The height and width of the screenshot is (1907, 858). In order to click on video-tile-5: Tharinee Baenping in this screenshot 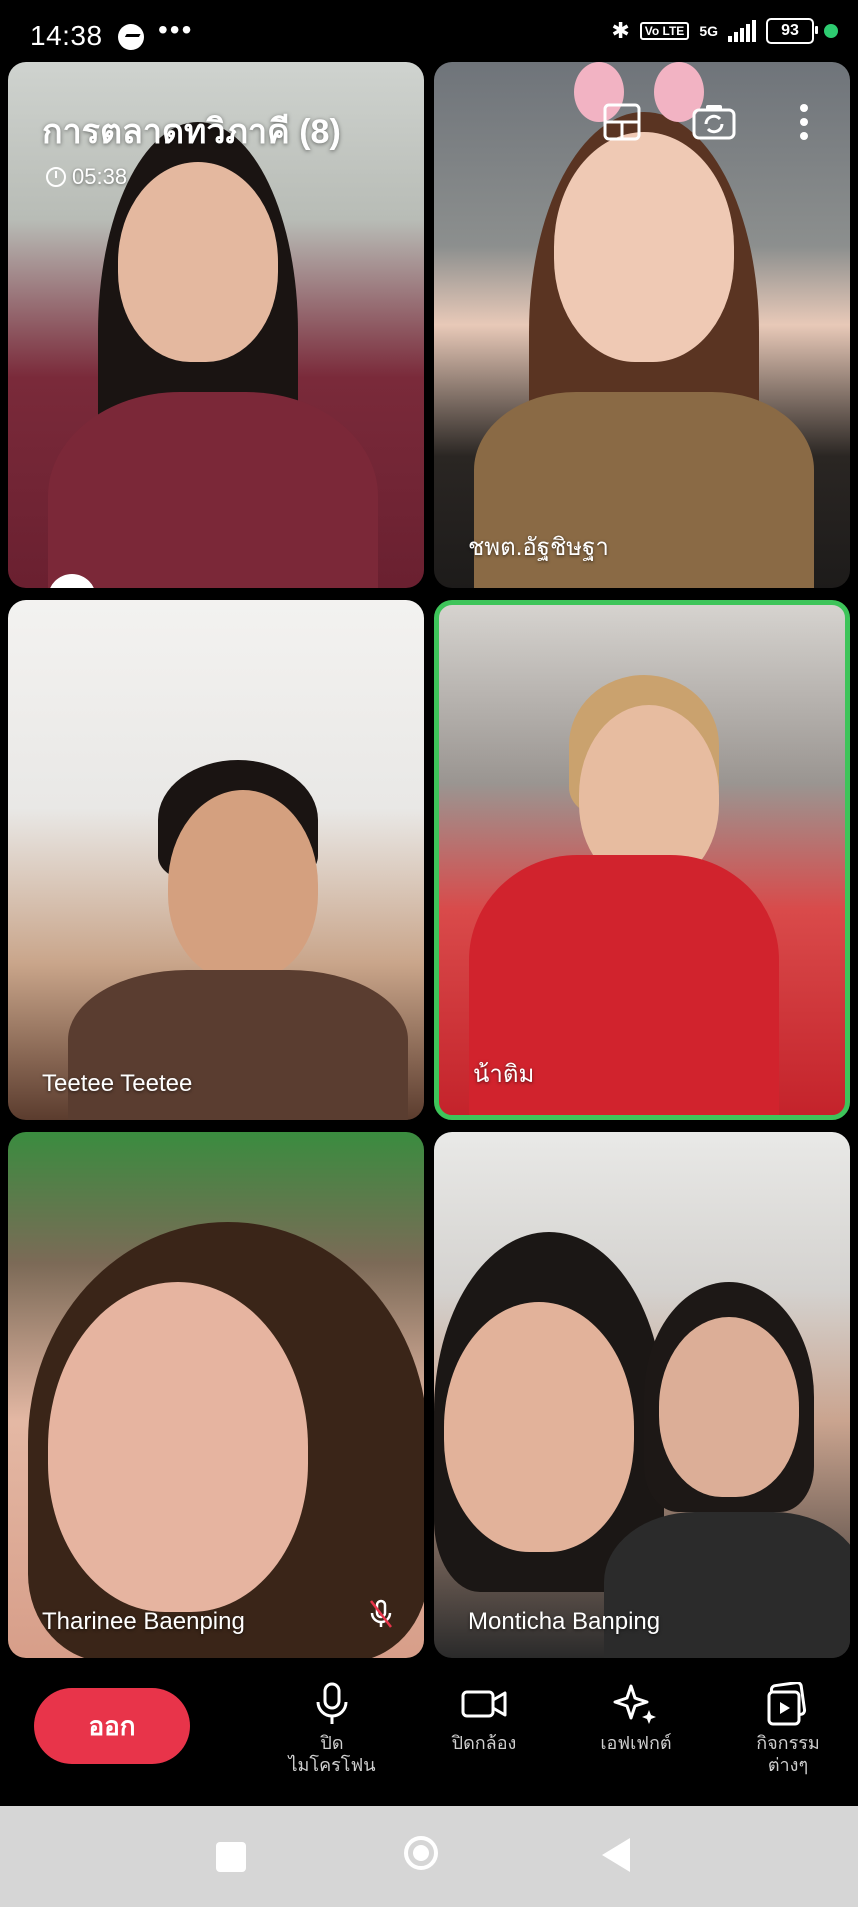, I will do `click(216, 1395)`.